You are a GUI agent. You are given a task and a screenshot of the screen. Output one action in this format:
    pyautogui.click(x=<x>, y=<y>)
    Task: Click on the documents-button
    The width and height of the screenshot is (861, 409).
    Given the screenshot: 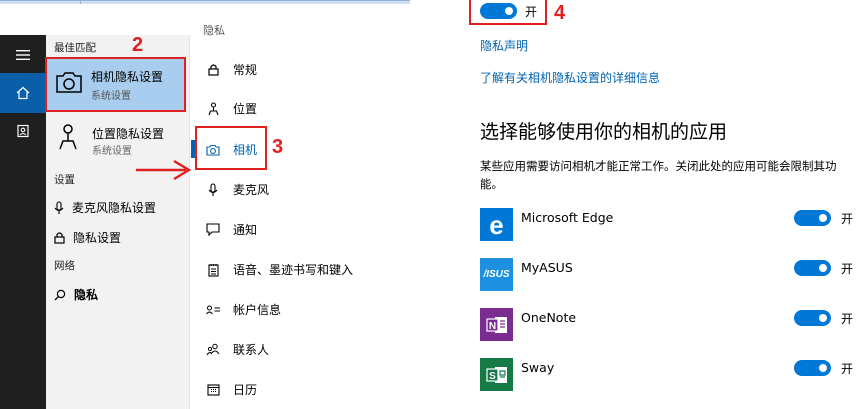 What is the action you would take?
    pyautogui.click(x=23, y=131)
    